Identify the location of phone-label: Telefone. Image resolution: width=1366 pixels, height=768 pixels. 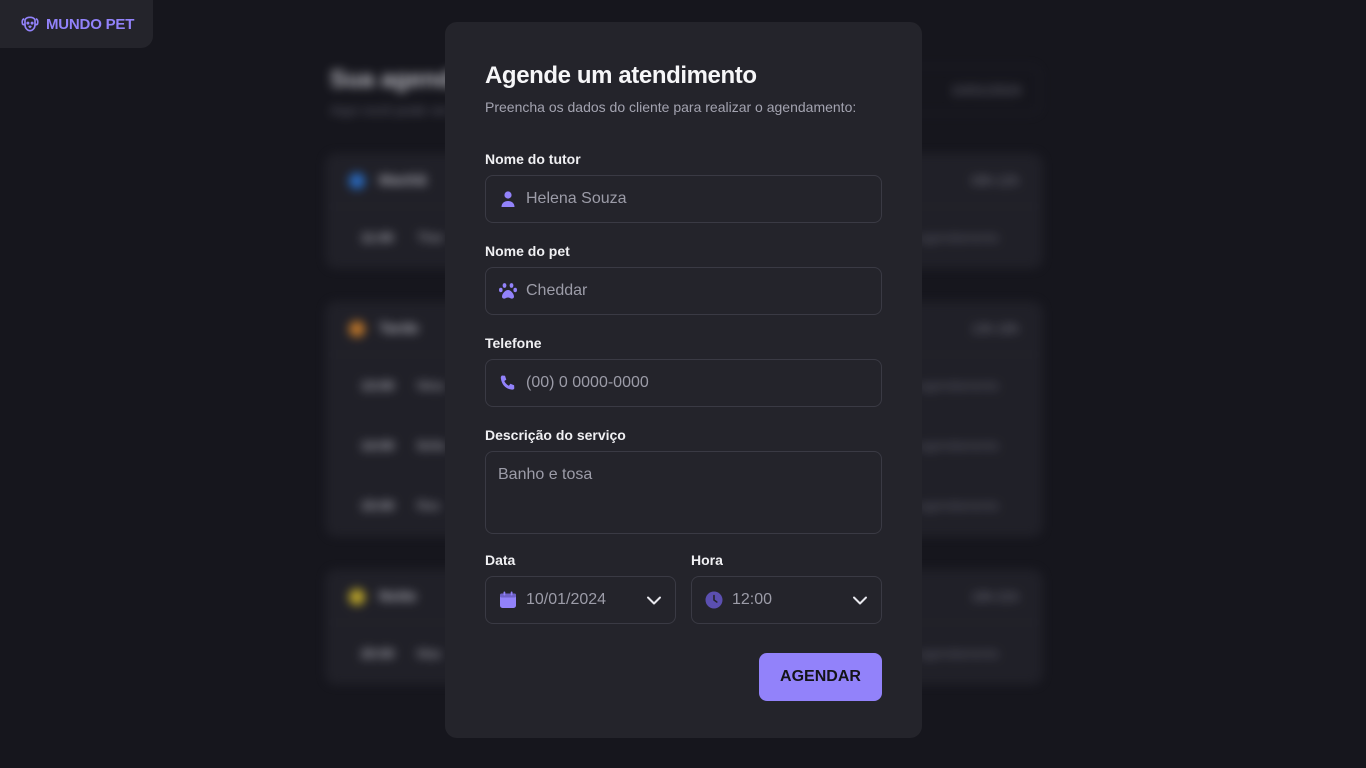
(513, 343).